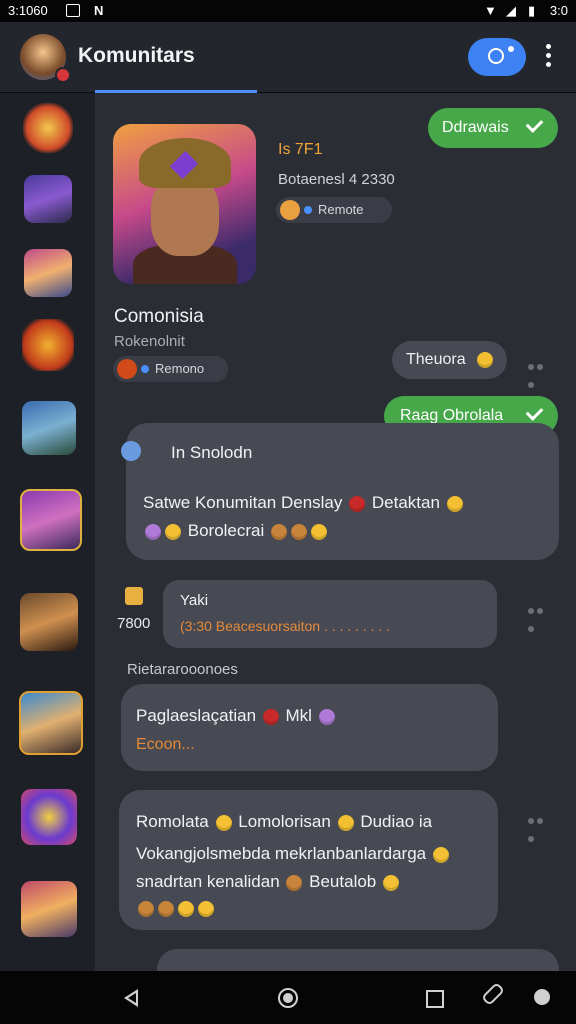 The width and height of the screenshot is (576, 1024). What do you see at coordinates (212, 452) in the screenshot?
I see `message-header: In Snolodn` at bounding box center [212, 452].